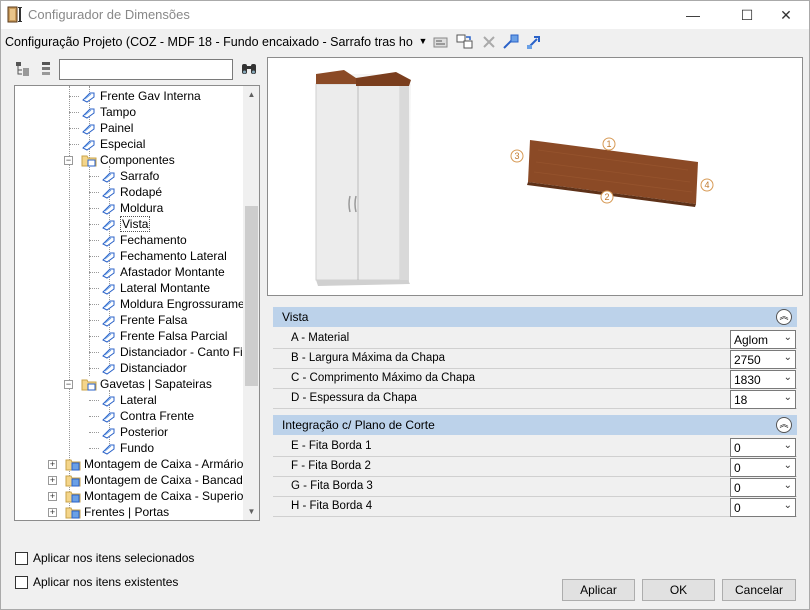 The width and height of the screenshot is (810, 610). I want to click on tree-item: Especial, so click(129, 144).